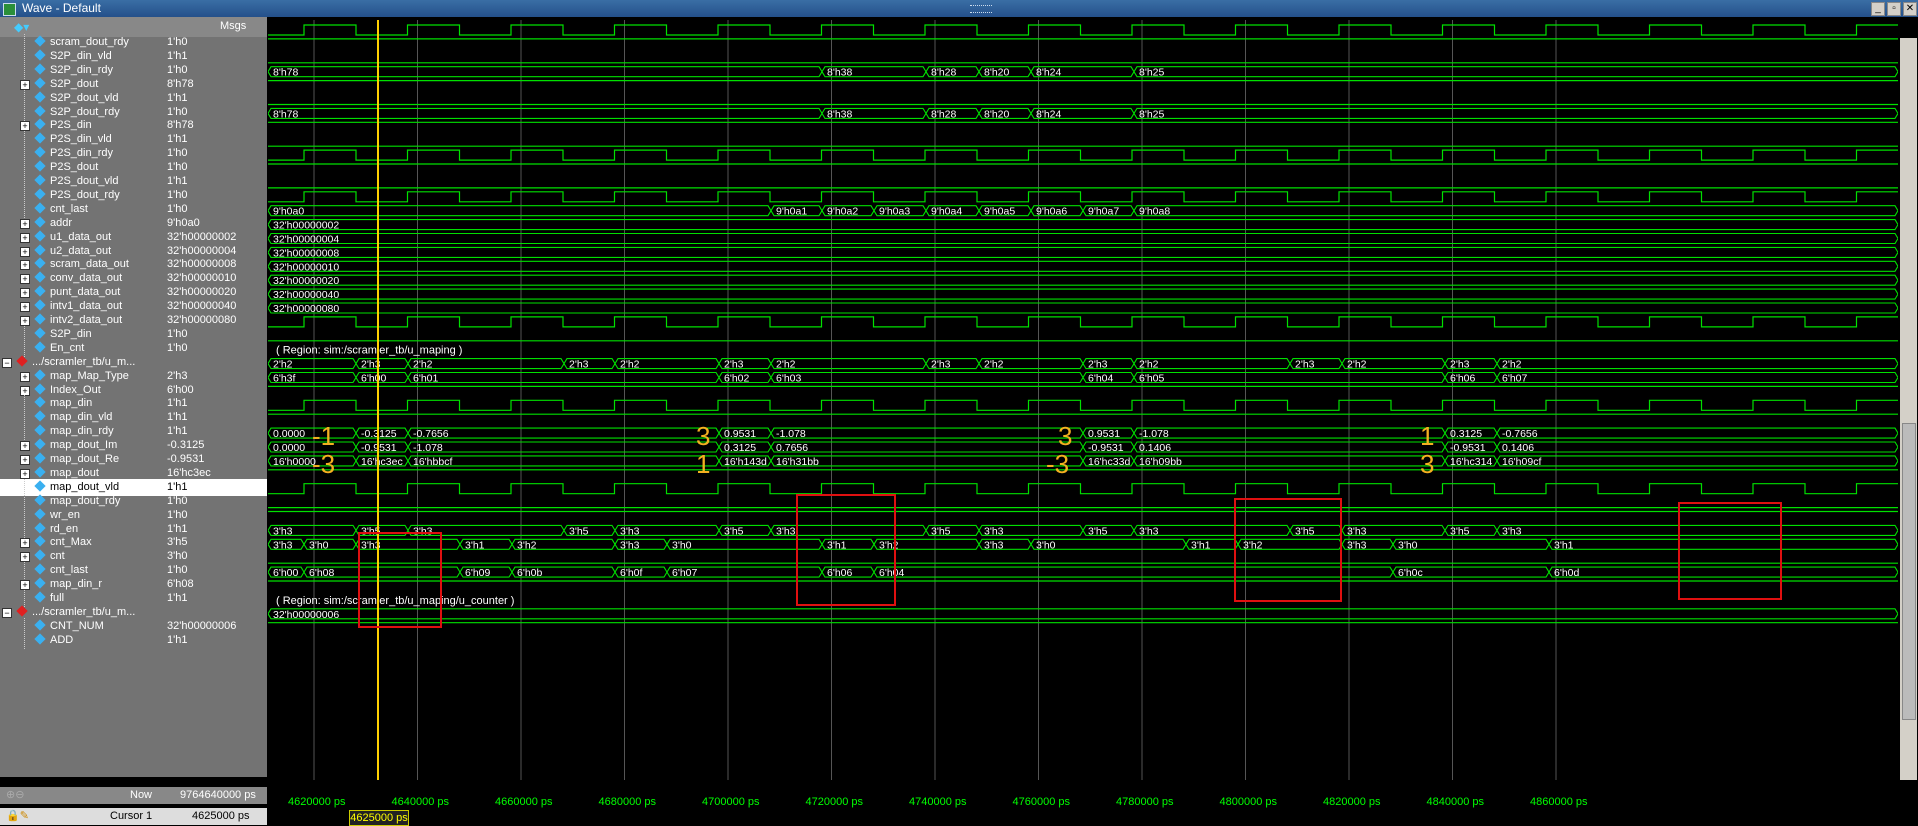 The height and width of the screenshot is (826, 1918). What do you see at coordinates (941, 531) in the screenshot?
I see `bus-value: 3'h5` at bounding box center [941, 531].